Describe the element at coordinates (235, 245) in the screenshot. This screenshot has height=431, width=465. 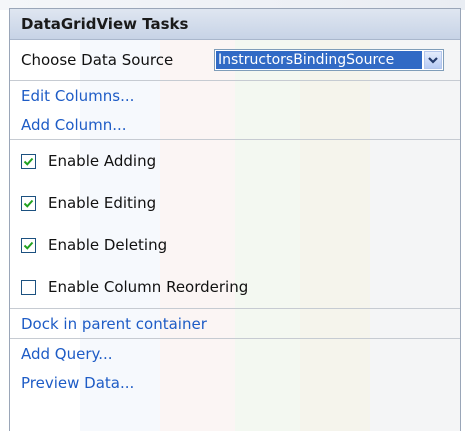
I see `enable-deleting-option: Enable Deleting` at that location.